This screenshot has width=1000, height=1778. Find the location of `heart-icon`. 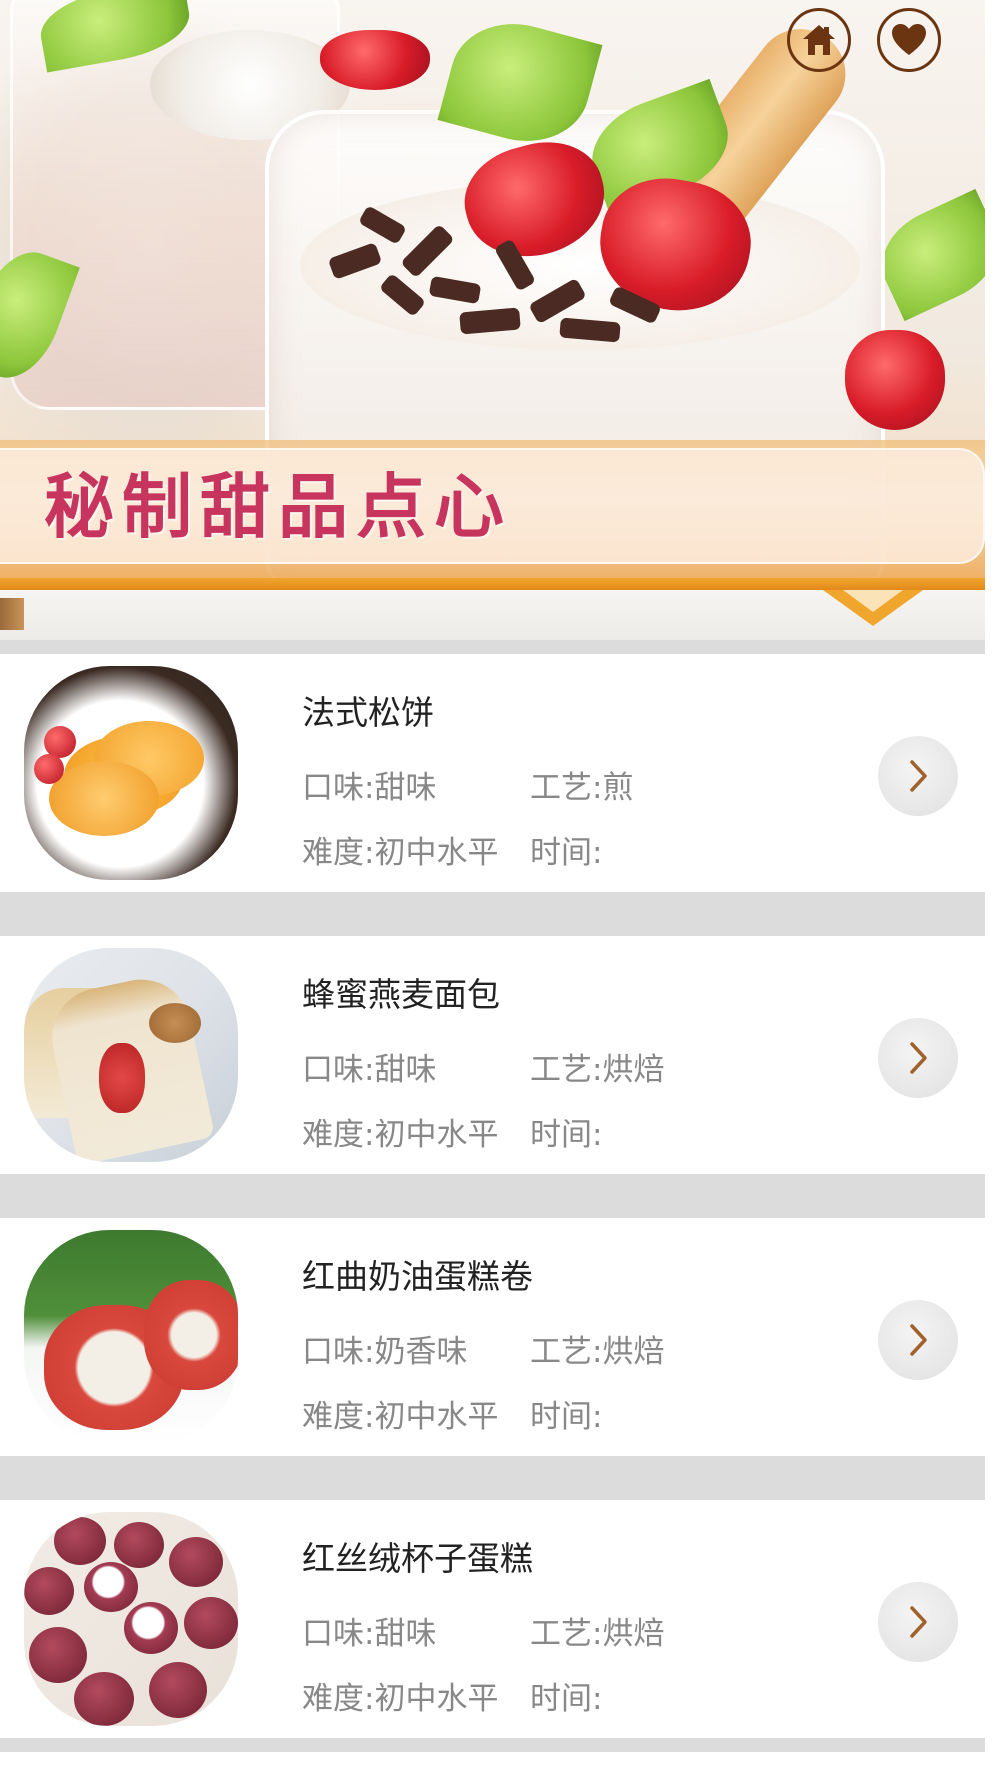

heart-icon is located at coordinates (909, 39).